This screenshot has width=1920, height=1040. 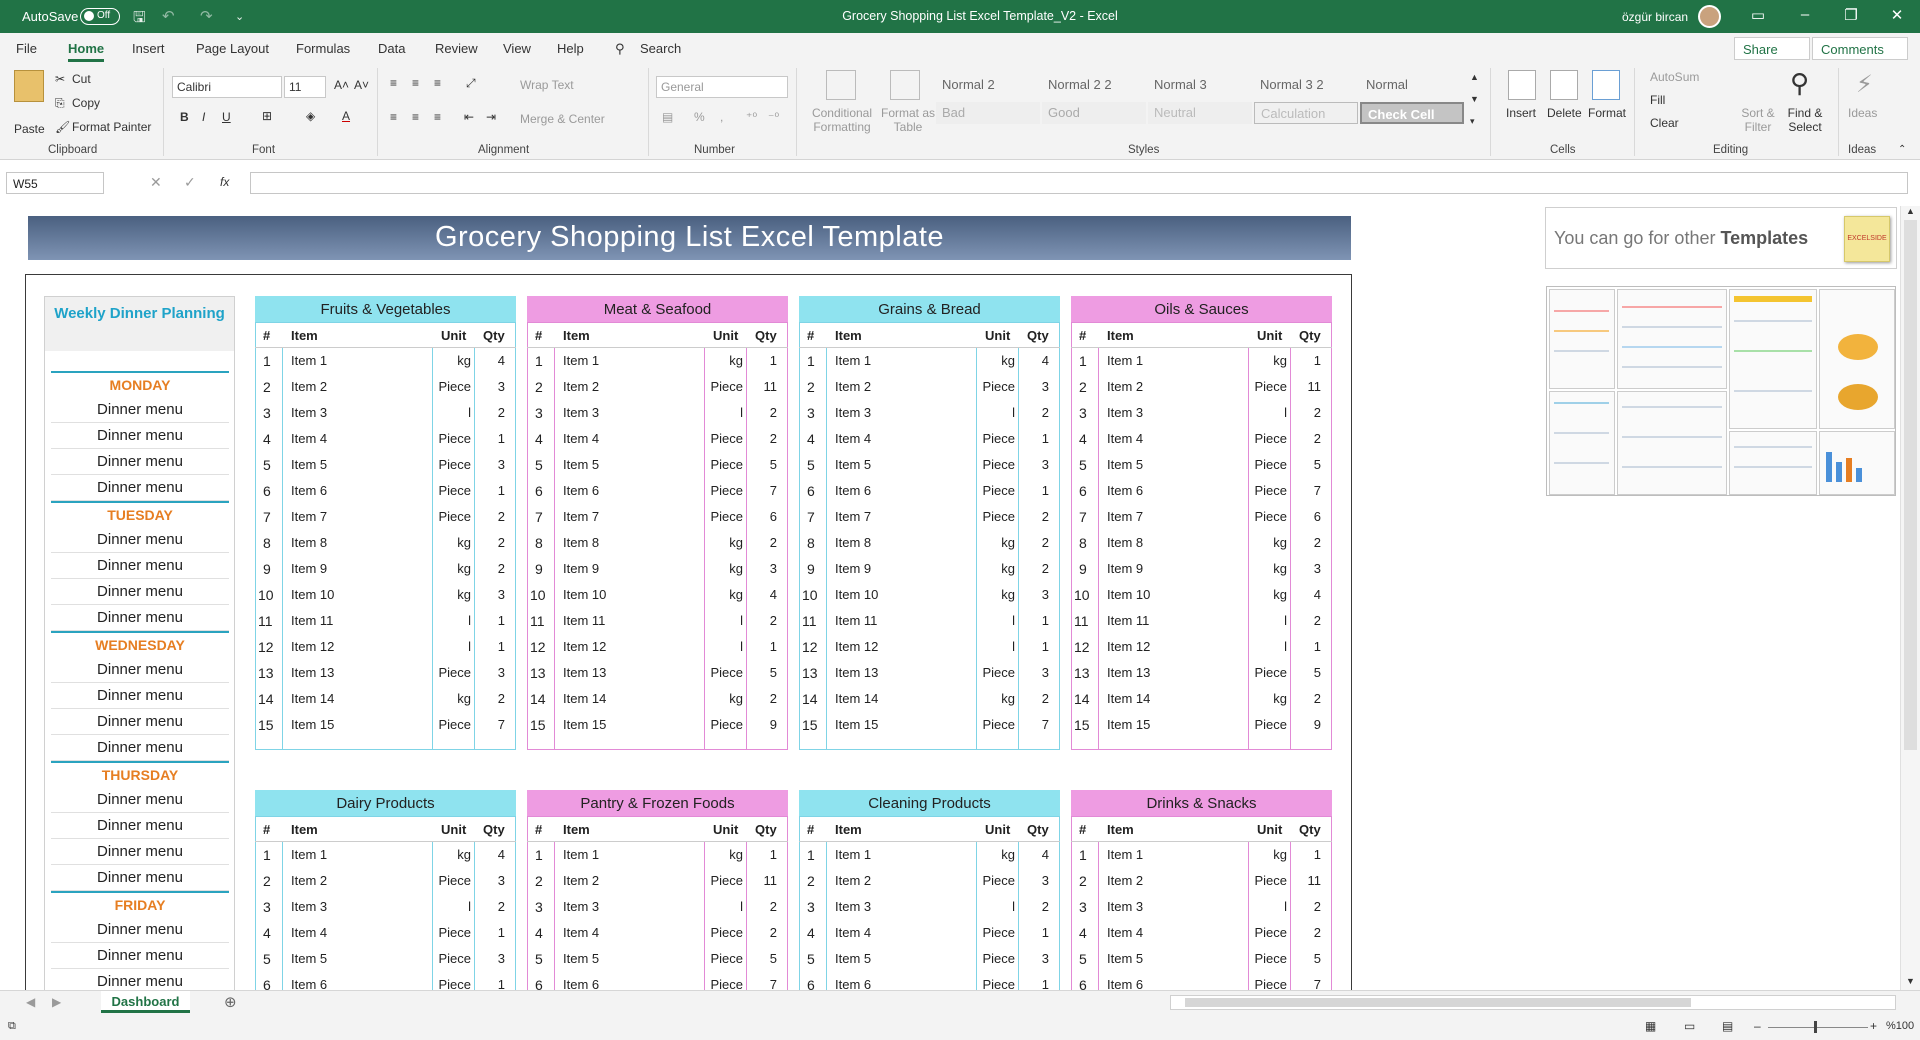 What do you see at coordinates (341, 85) in the screenshot?
I see `increase-font-icon: A˄` at bounding box center [341, 85].